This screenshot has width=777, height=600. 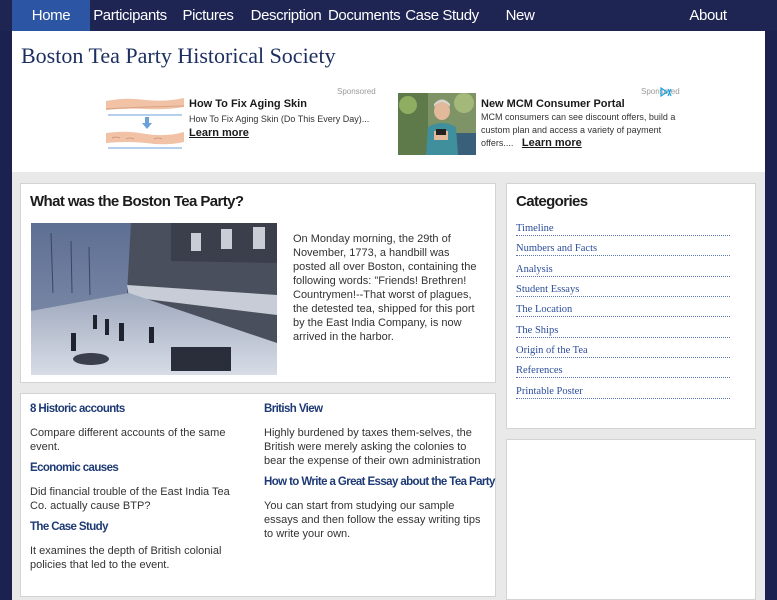 What do you see at coordinates (293, 409) in the screenshot?
I see `british-view-link: British View` at bounding box center [293, 409].